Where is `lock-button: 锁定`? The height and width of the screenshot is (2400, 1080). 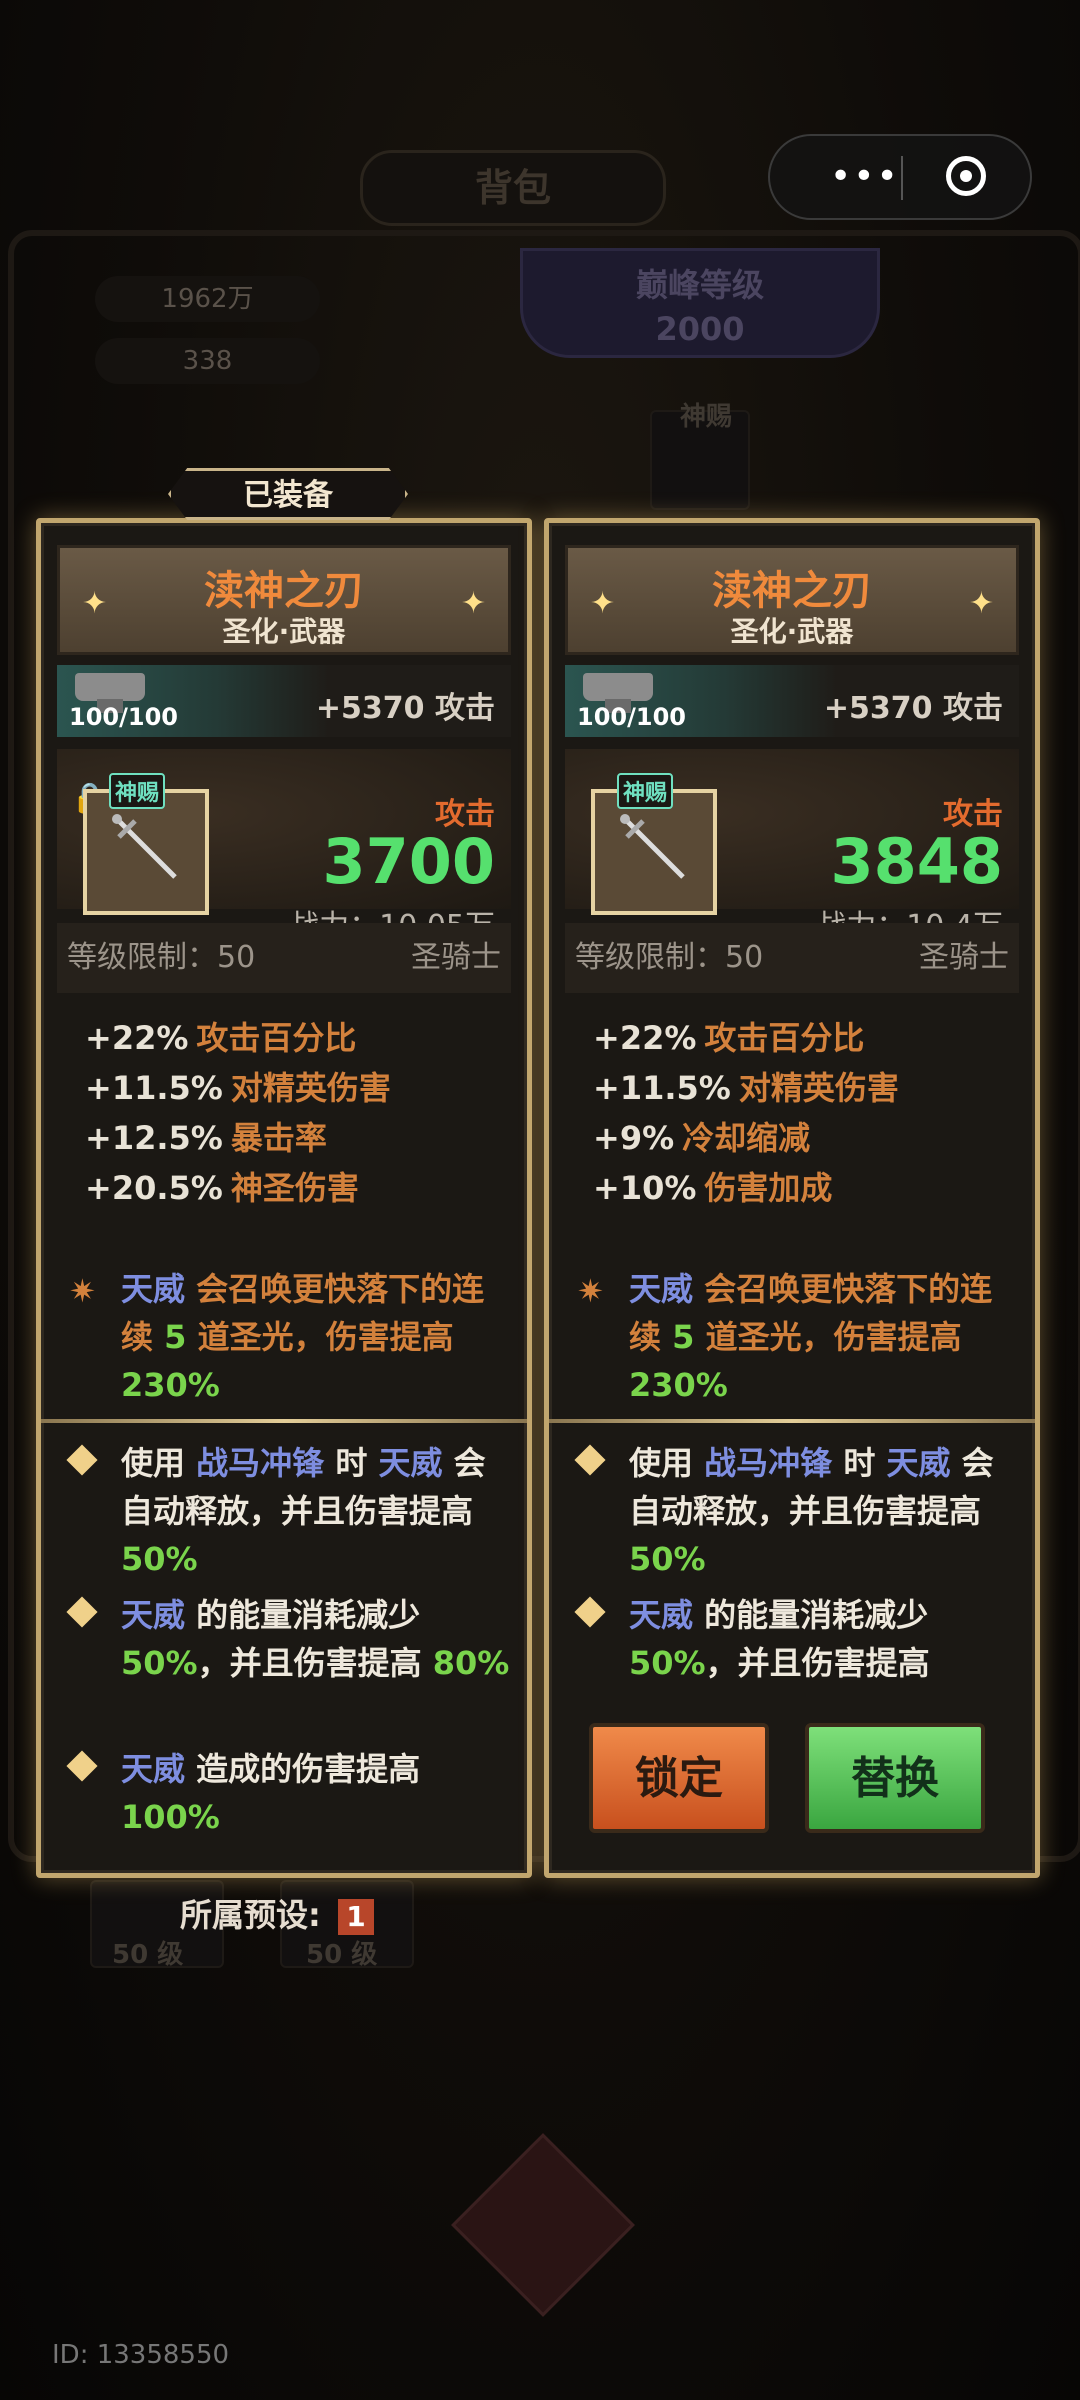
lock-button: 锁定 is located at coordinates (679, 1778).